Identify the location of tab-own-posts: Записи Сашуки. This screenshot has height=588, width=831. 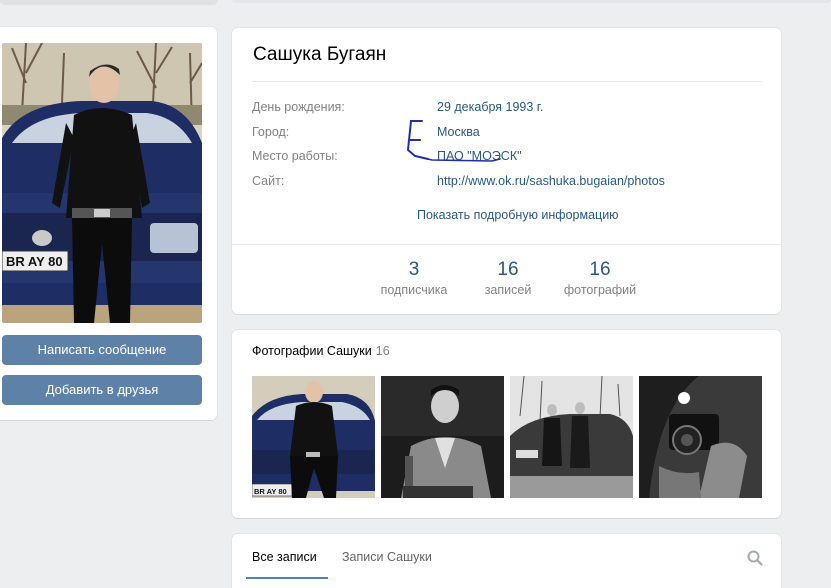
(387, 557).